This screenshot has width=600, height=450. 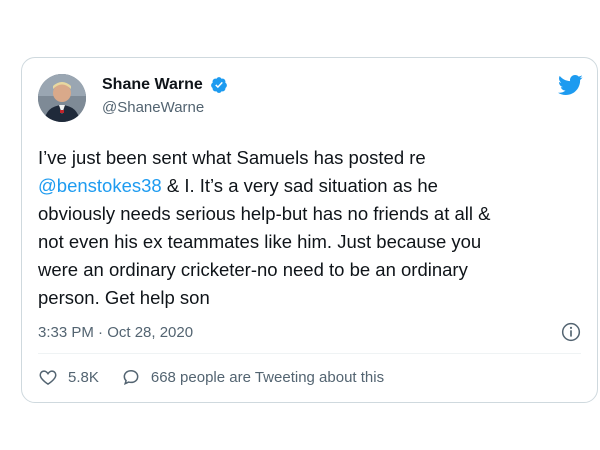 What do you see at coordinates (83, 377) in the screenshot?
I see `like-count: 5.8K` at bounding box center [83, 377].